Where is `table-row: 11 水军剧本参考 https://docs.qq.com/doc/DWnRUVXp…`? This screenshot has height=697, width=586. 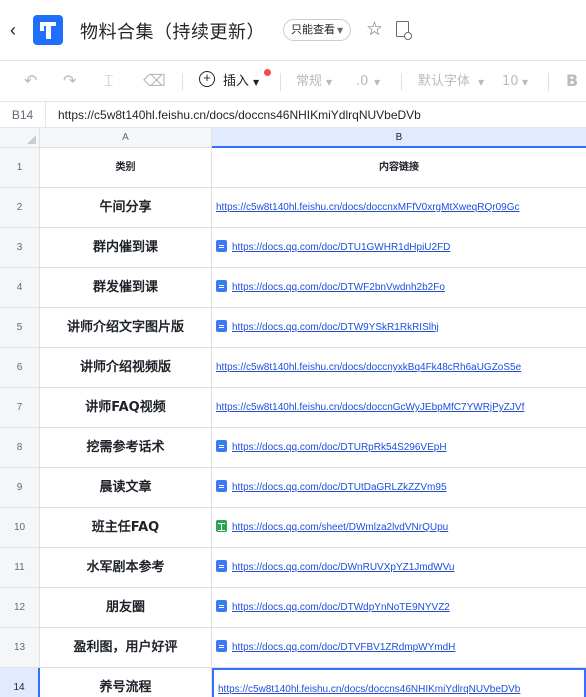
table-row: 11 水军剧本参考 https://docs.qq.com/doc/DWnRUVXp… is located at coordinates (293, 568).